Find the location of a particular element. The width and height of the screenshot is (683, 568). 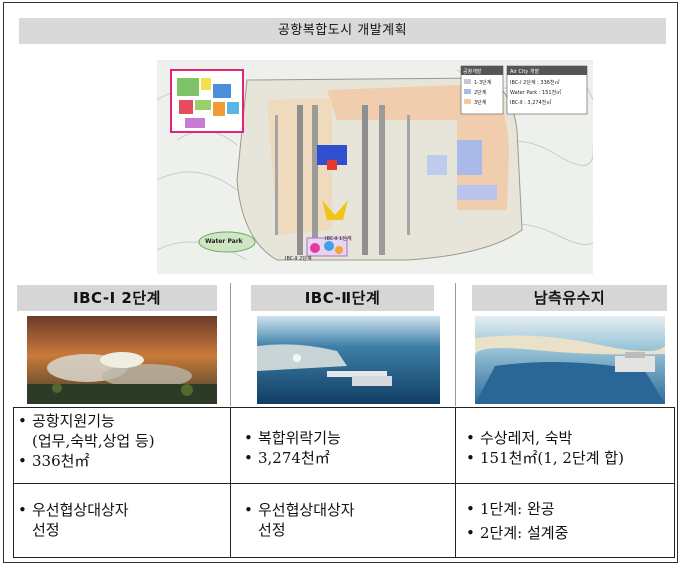

south-reservoir-status-cell: 1단계: 완공 2단계: 설계중 is located at coordinates (569, 521).